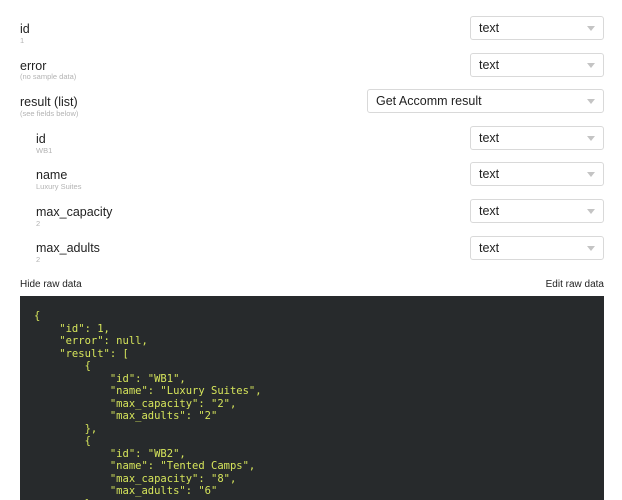 This screenshot has width=622, height=500. What do you see at coordinates (33, 66) in the screenshot?
I see `field-name: error` at bounding box center [33, 66].